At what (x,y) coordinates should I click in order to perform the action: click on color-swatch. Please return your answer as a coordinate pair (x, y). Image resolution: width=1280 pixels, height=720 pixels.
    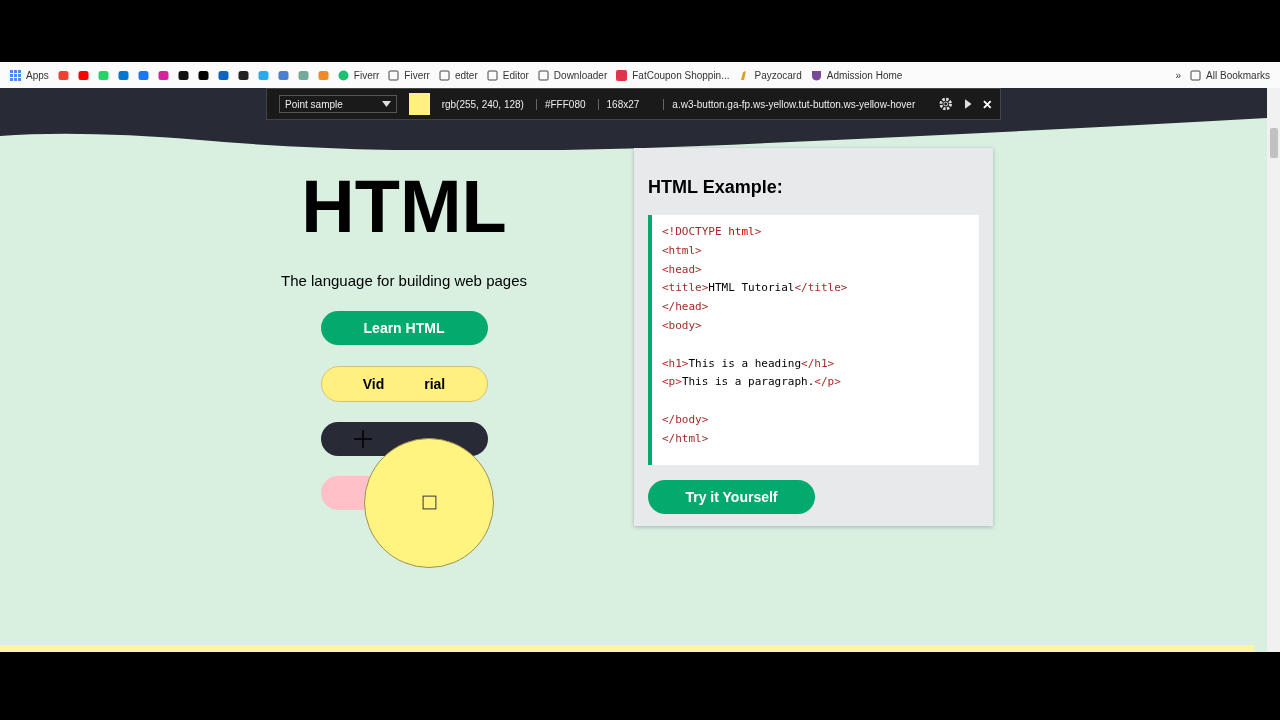
    Looking at the image, I should click on (419, 104).